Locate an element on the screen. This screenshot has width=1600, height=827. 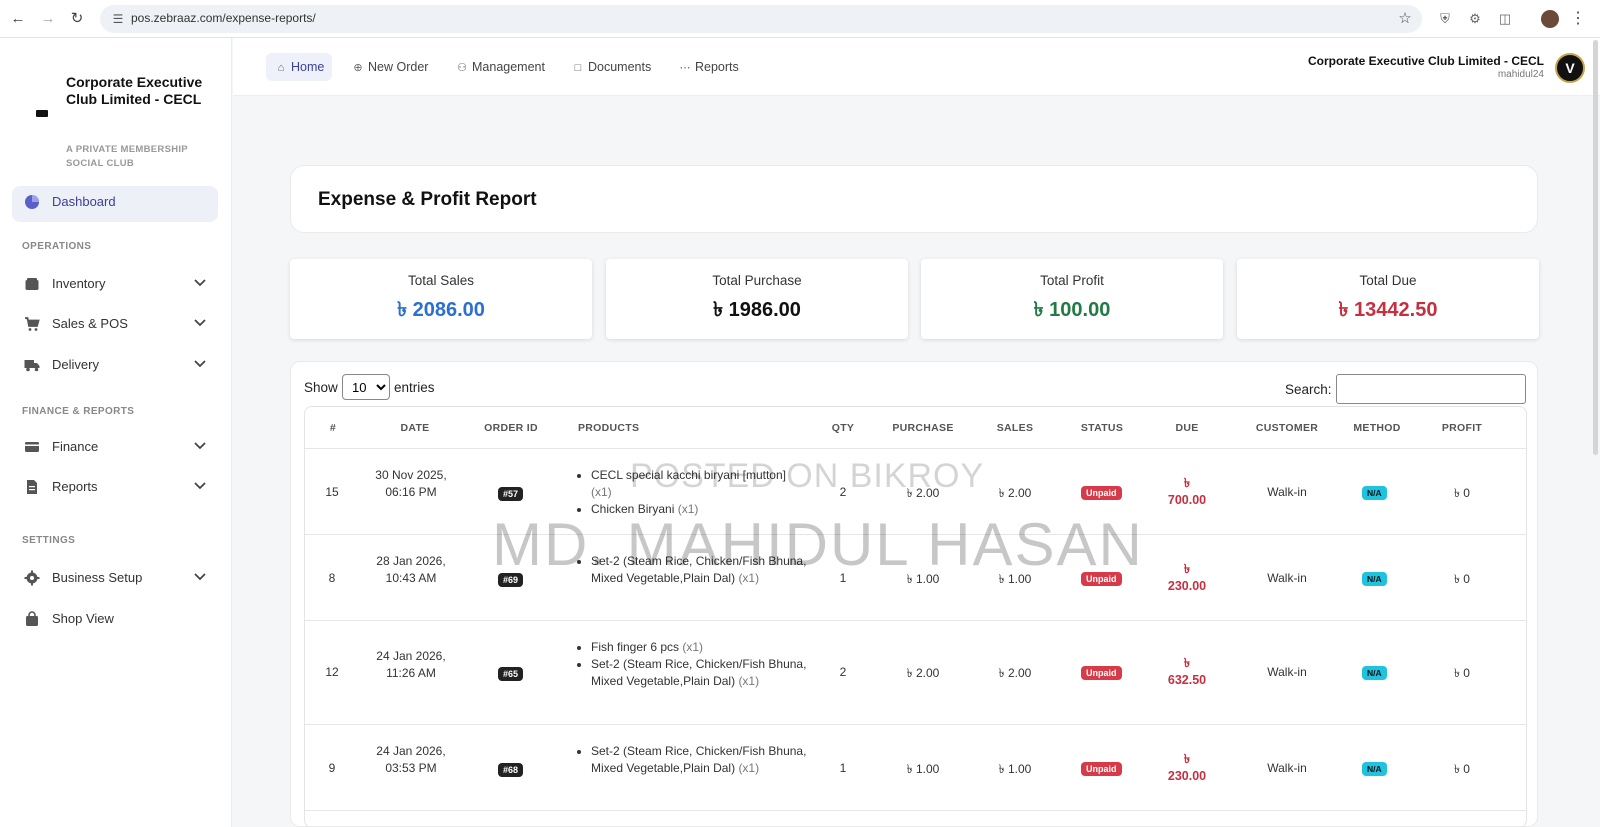
row-purchase: ৳ 2.00 is located at coordinates (923, 673).